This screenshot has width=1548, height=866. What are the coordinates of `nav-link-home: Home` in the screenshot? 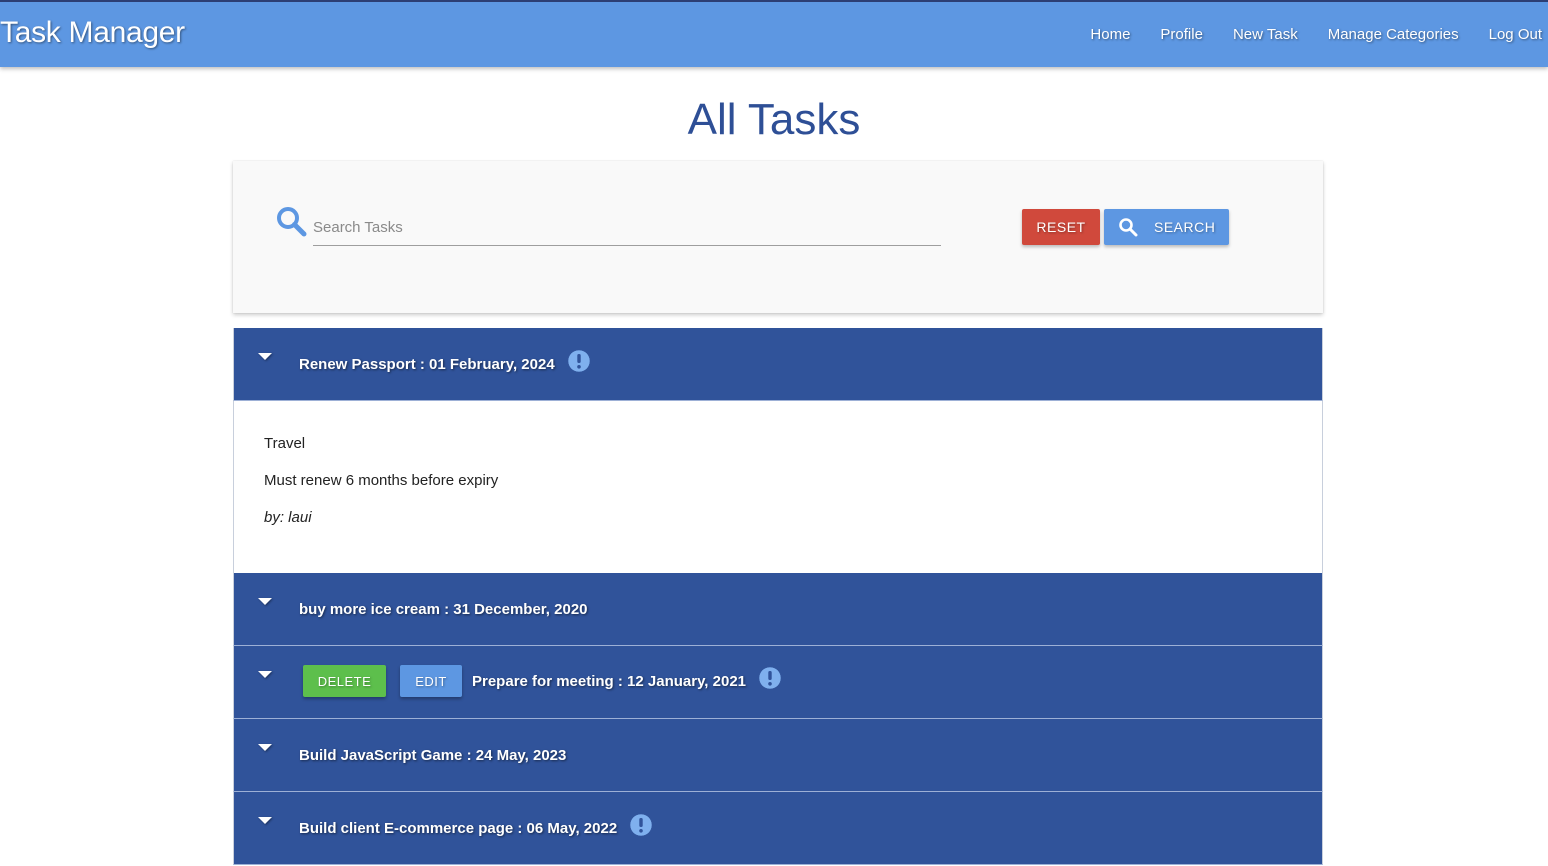 It's located at (1110, 34).